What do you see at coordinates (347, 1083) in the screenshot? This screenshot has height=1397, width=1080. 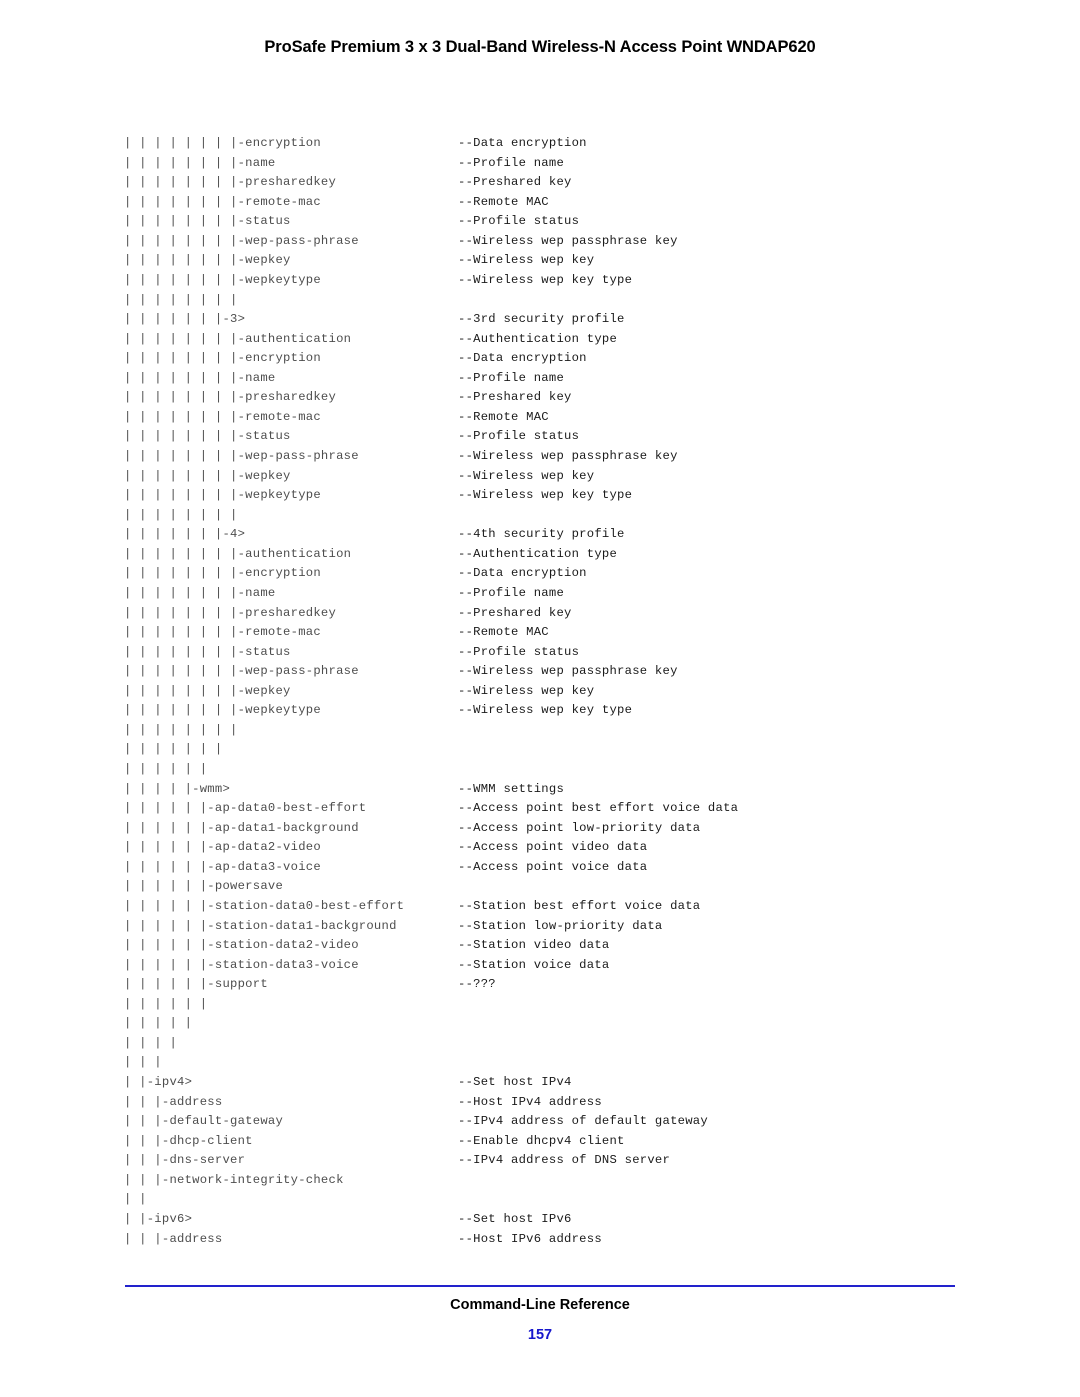 I see `command-tree-line: | |-ipv4> --Set host IPv4` at bounding box center [347, 1083].